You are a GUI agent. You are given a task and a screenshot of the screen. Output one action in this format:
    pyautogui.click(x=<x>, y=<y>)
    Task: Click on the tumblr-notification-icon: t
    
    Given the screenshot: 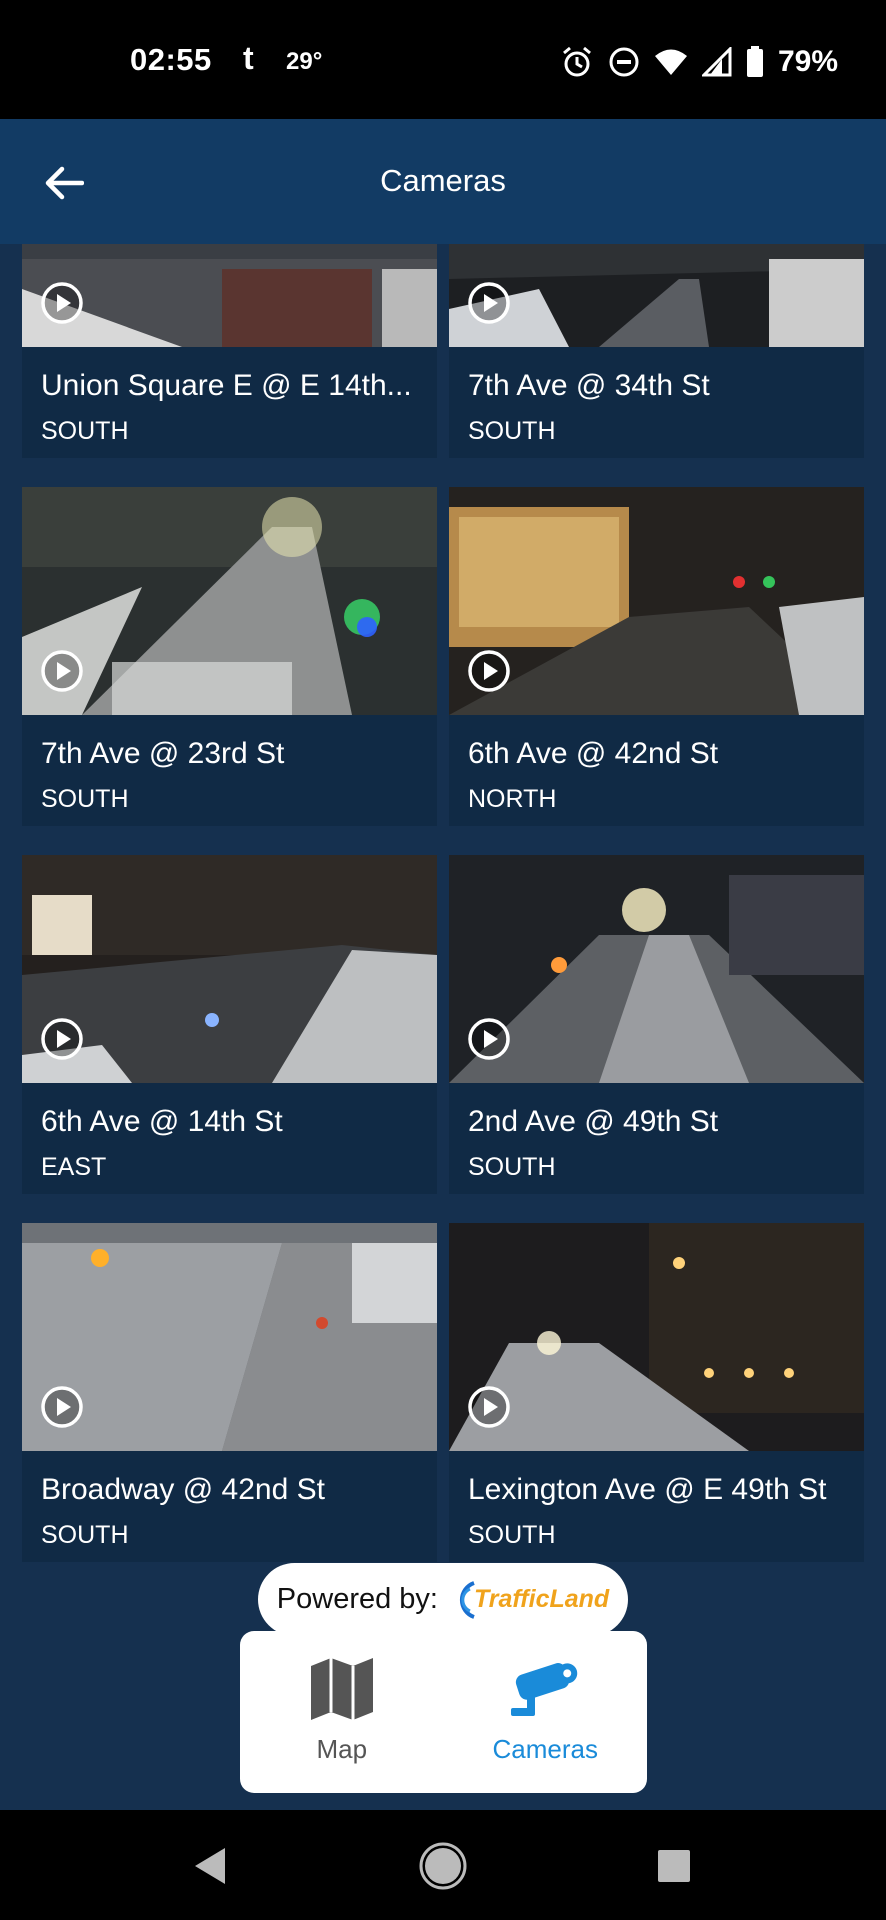 What is the action you would take?
    pyautogui.click(x=248, y=58)
    